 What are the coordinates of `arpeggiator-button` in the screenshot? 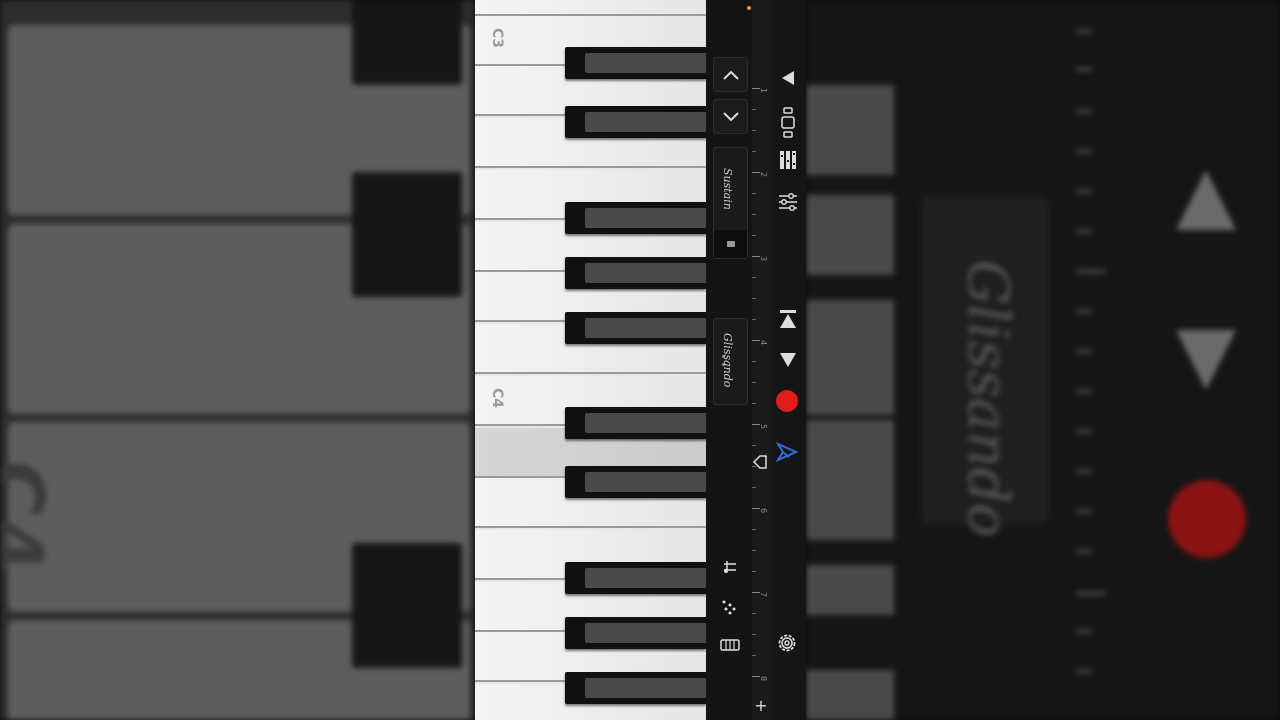 It's located at (729, 566).